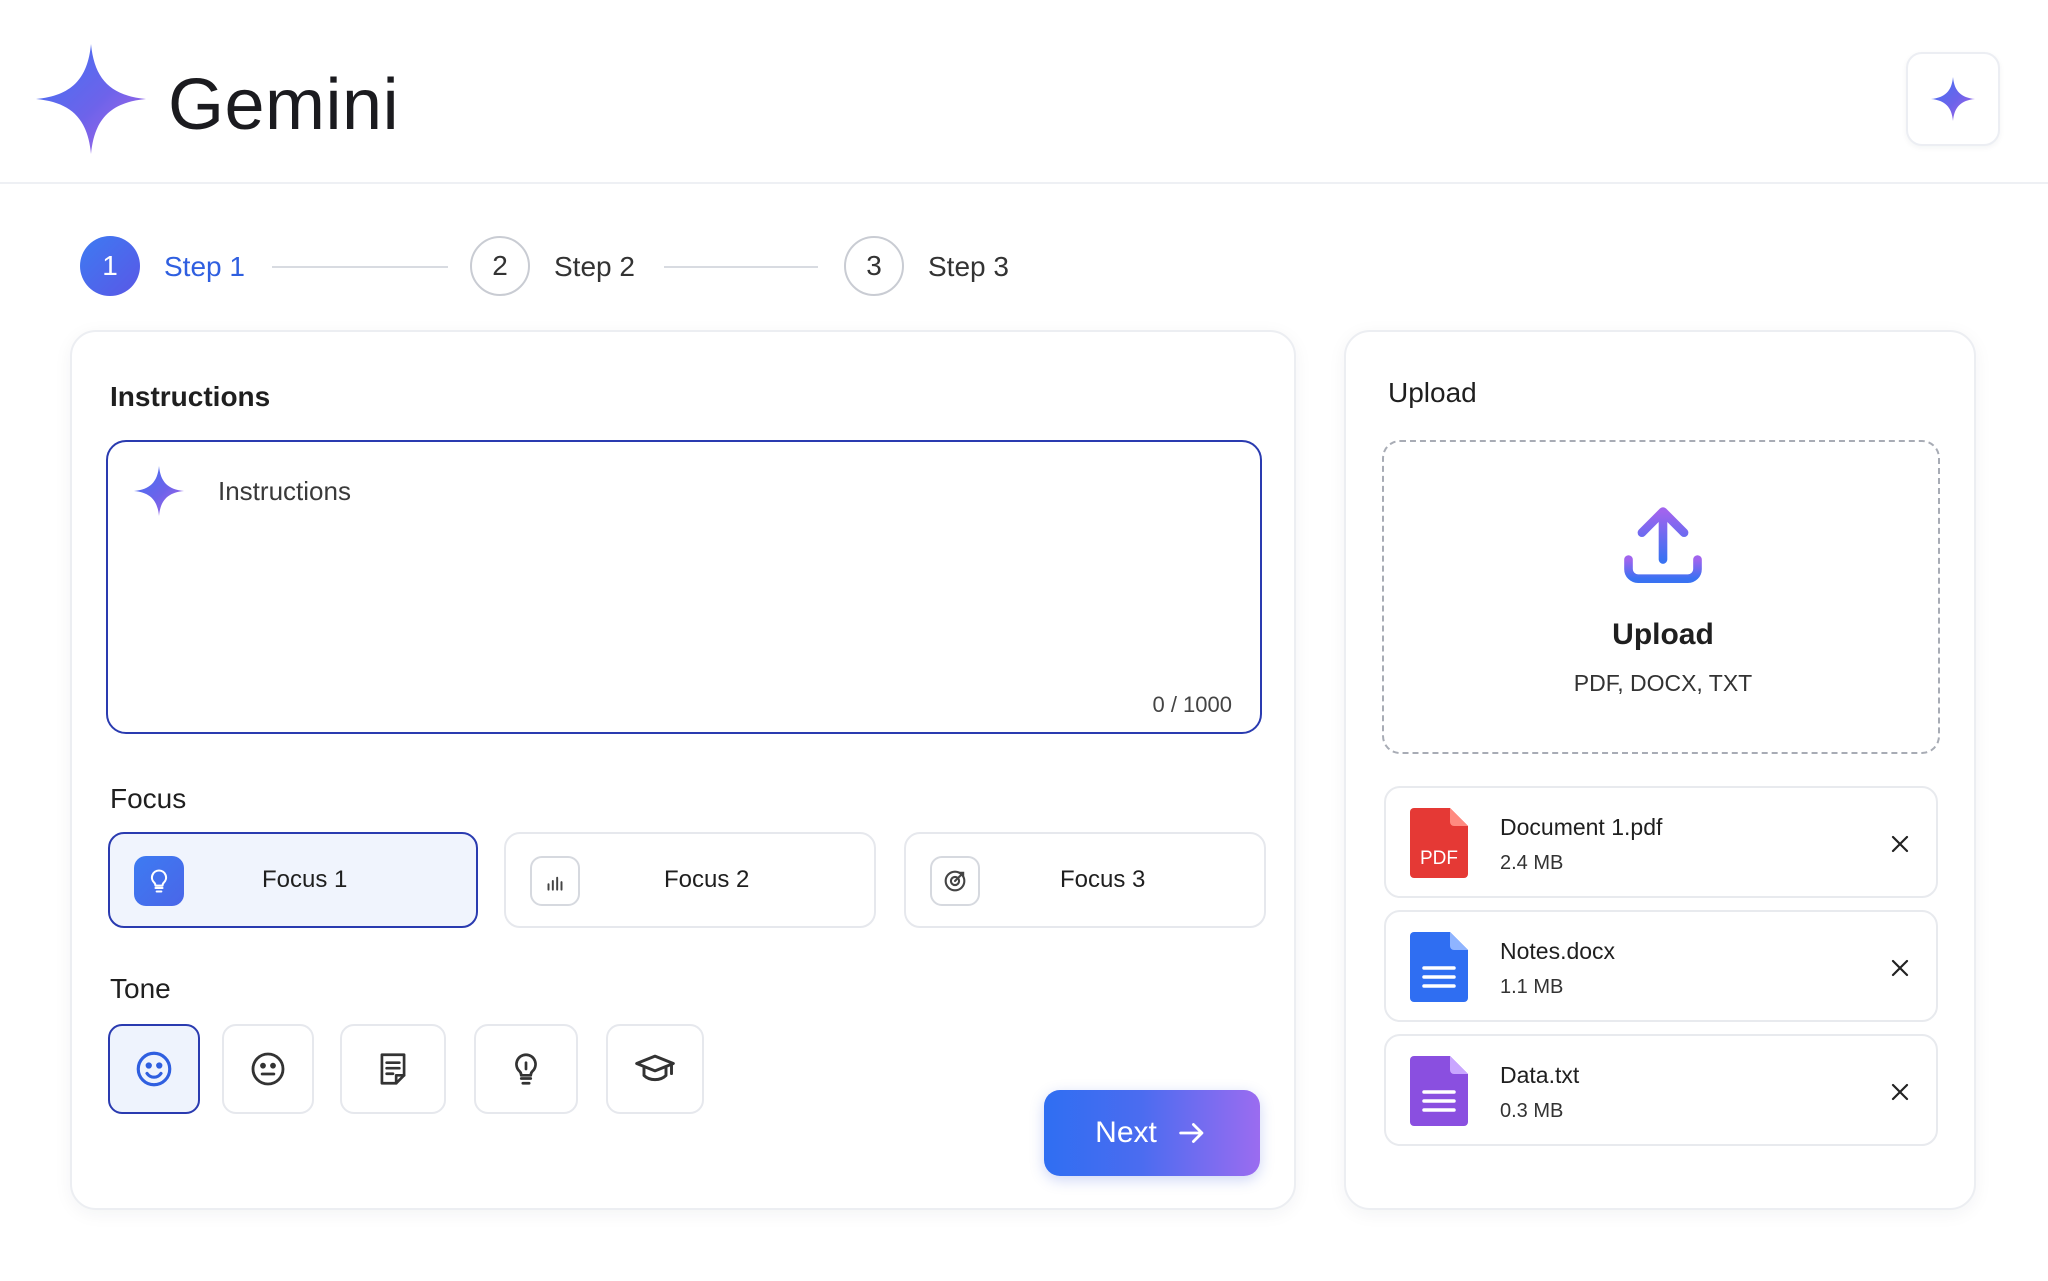 This screenshot has width=2048, height=1281. What do you see at coordinates (1661, 1090) in the screenshot?
I see `file-item: Data.txt 0.3 MB` at bounding box center [1661, 1090].